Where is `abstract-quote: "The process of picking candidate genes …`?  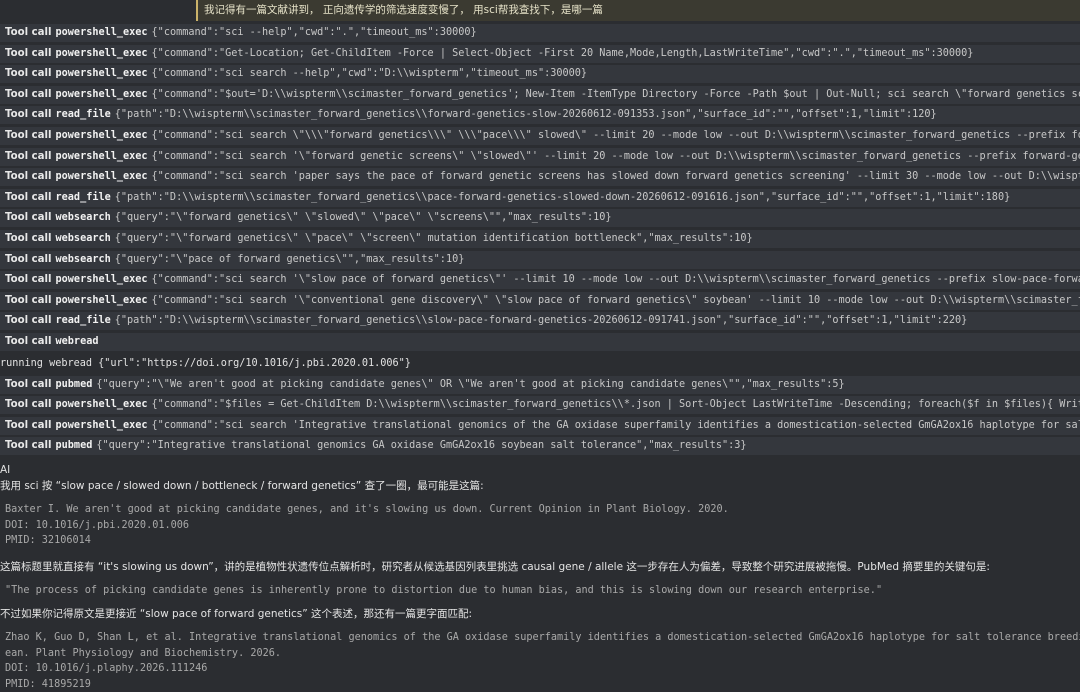 abstract-quote: "The process of picking candidate genes … is located at coordinates (444, 590).